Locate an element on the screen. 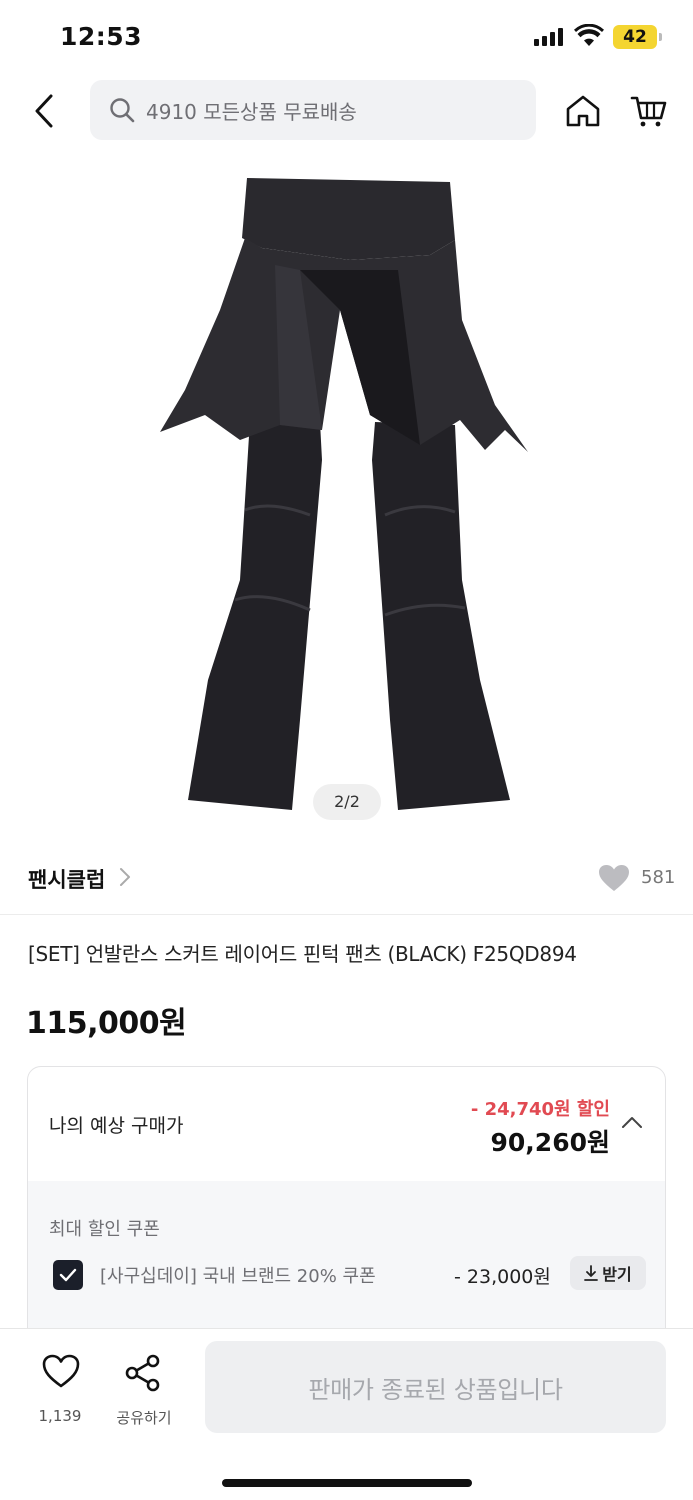 The height and width of the screenshot is (1500, 693). download-icon is located at coordinates (591, 1273).